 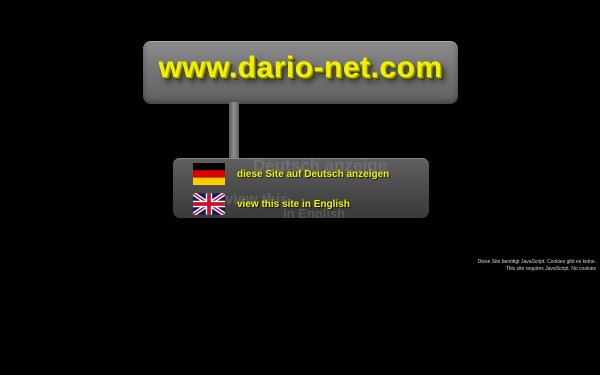 What do you see at coordinates (300, 67) in the screenshot?
I see `site-logo: www.dario-net.com` at bounding box center [300, 67].